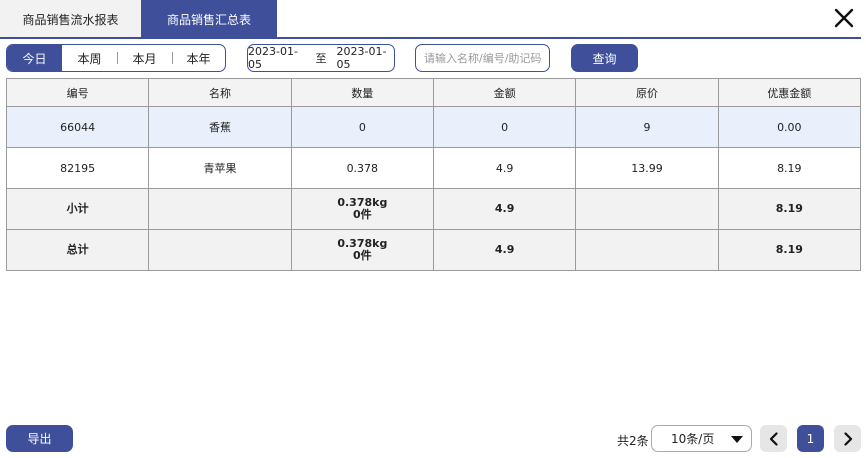 This screenshot has width=866, height=458. I want to click on tab-bar: 商品销售流水报表 商品销售汇总表, so click(138, 19).